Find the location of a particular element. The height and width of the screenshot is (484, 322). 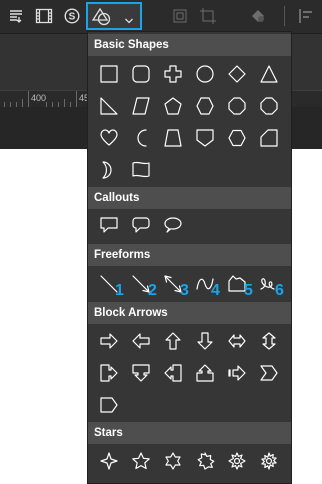

seven-point-star-shape-icon is located at coordinates (205, 461).